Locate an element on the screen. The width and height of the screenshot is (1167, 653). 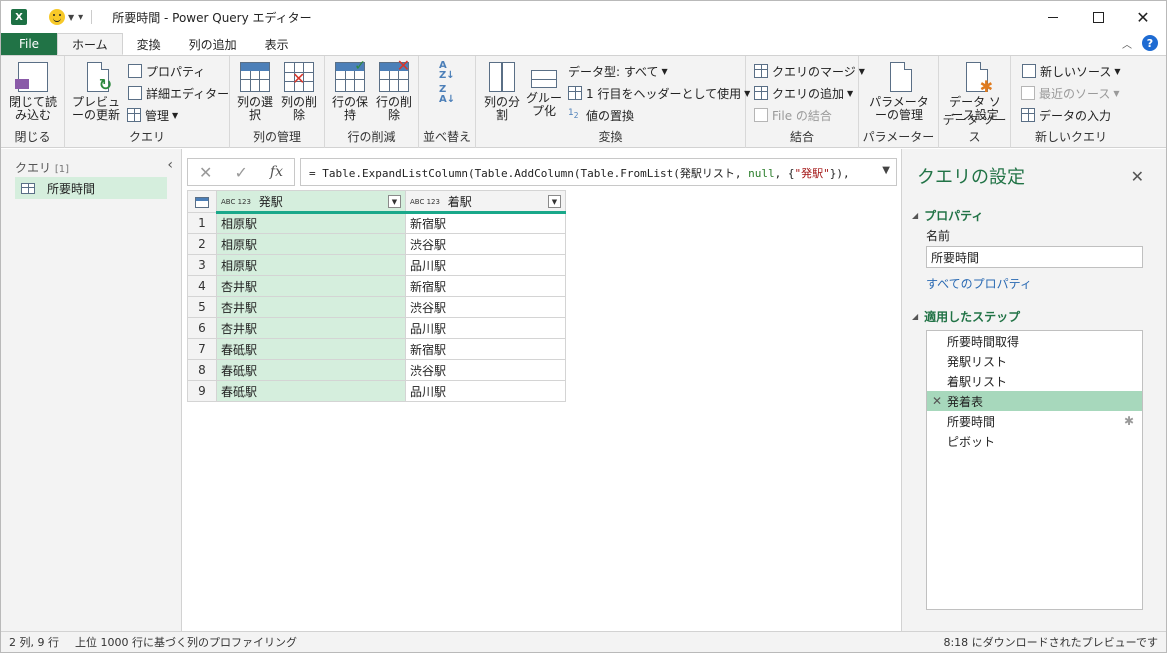
tab-add-column: 列の追加 is located at coordinates (213, 44).